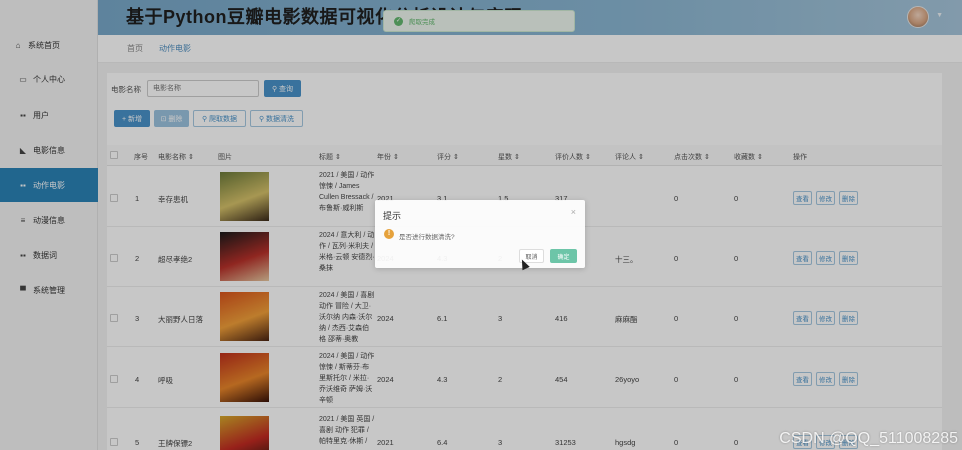  What do you see at coordinates (389, 234) in the screenshot?
I see `warning-icon: !` at bounding box center [389, 234].